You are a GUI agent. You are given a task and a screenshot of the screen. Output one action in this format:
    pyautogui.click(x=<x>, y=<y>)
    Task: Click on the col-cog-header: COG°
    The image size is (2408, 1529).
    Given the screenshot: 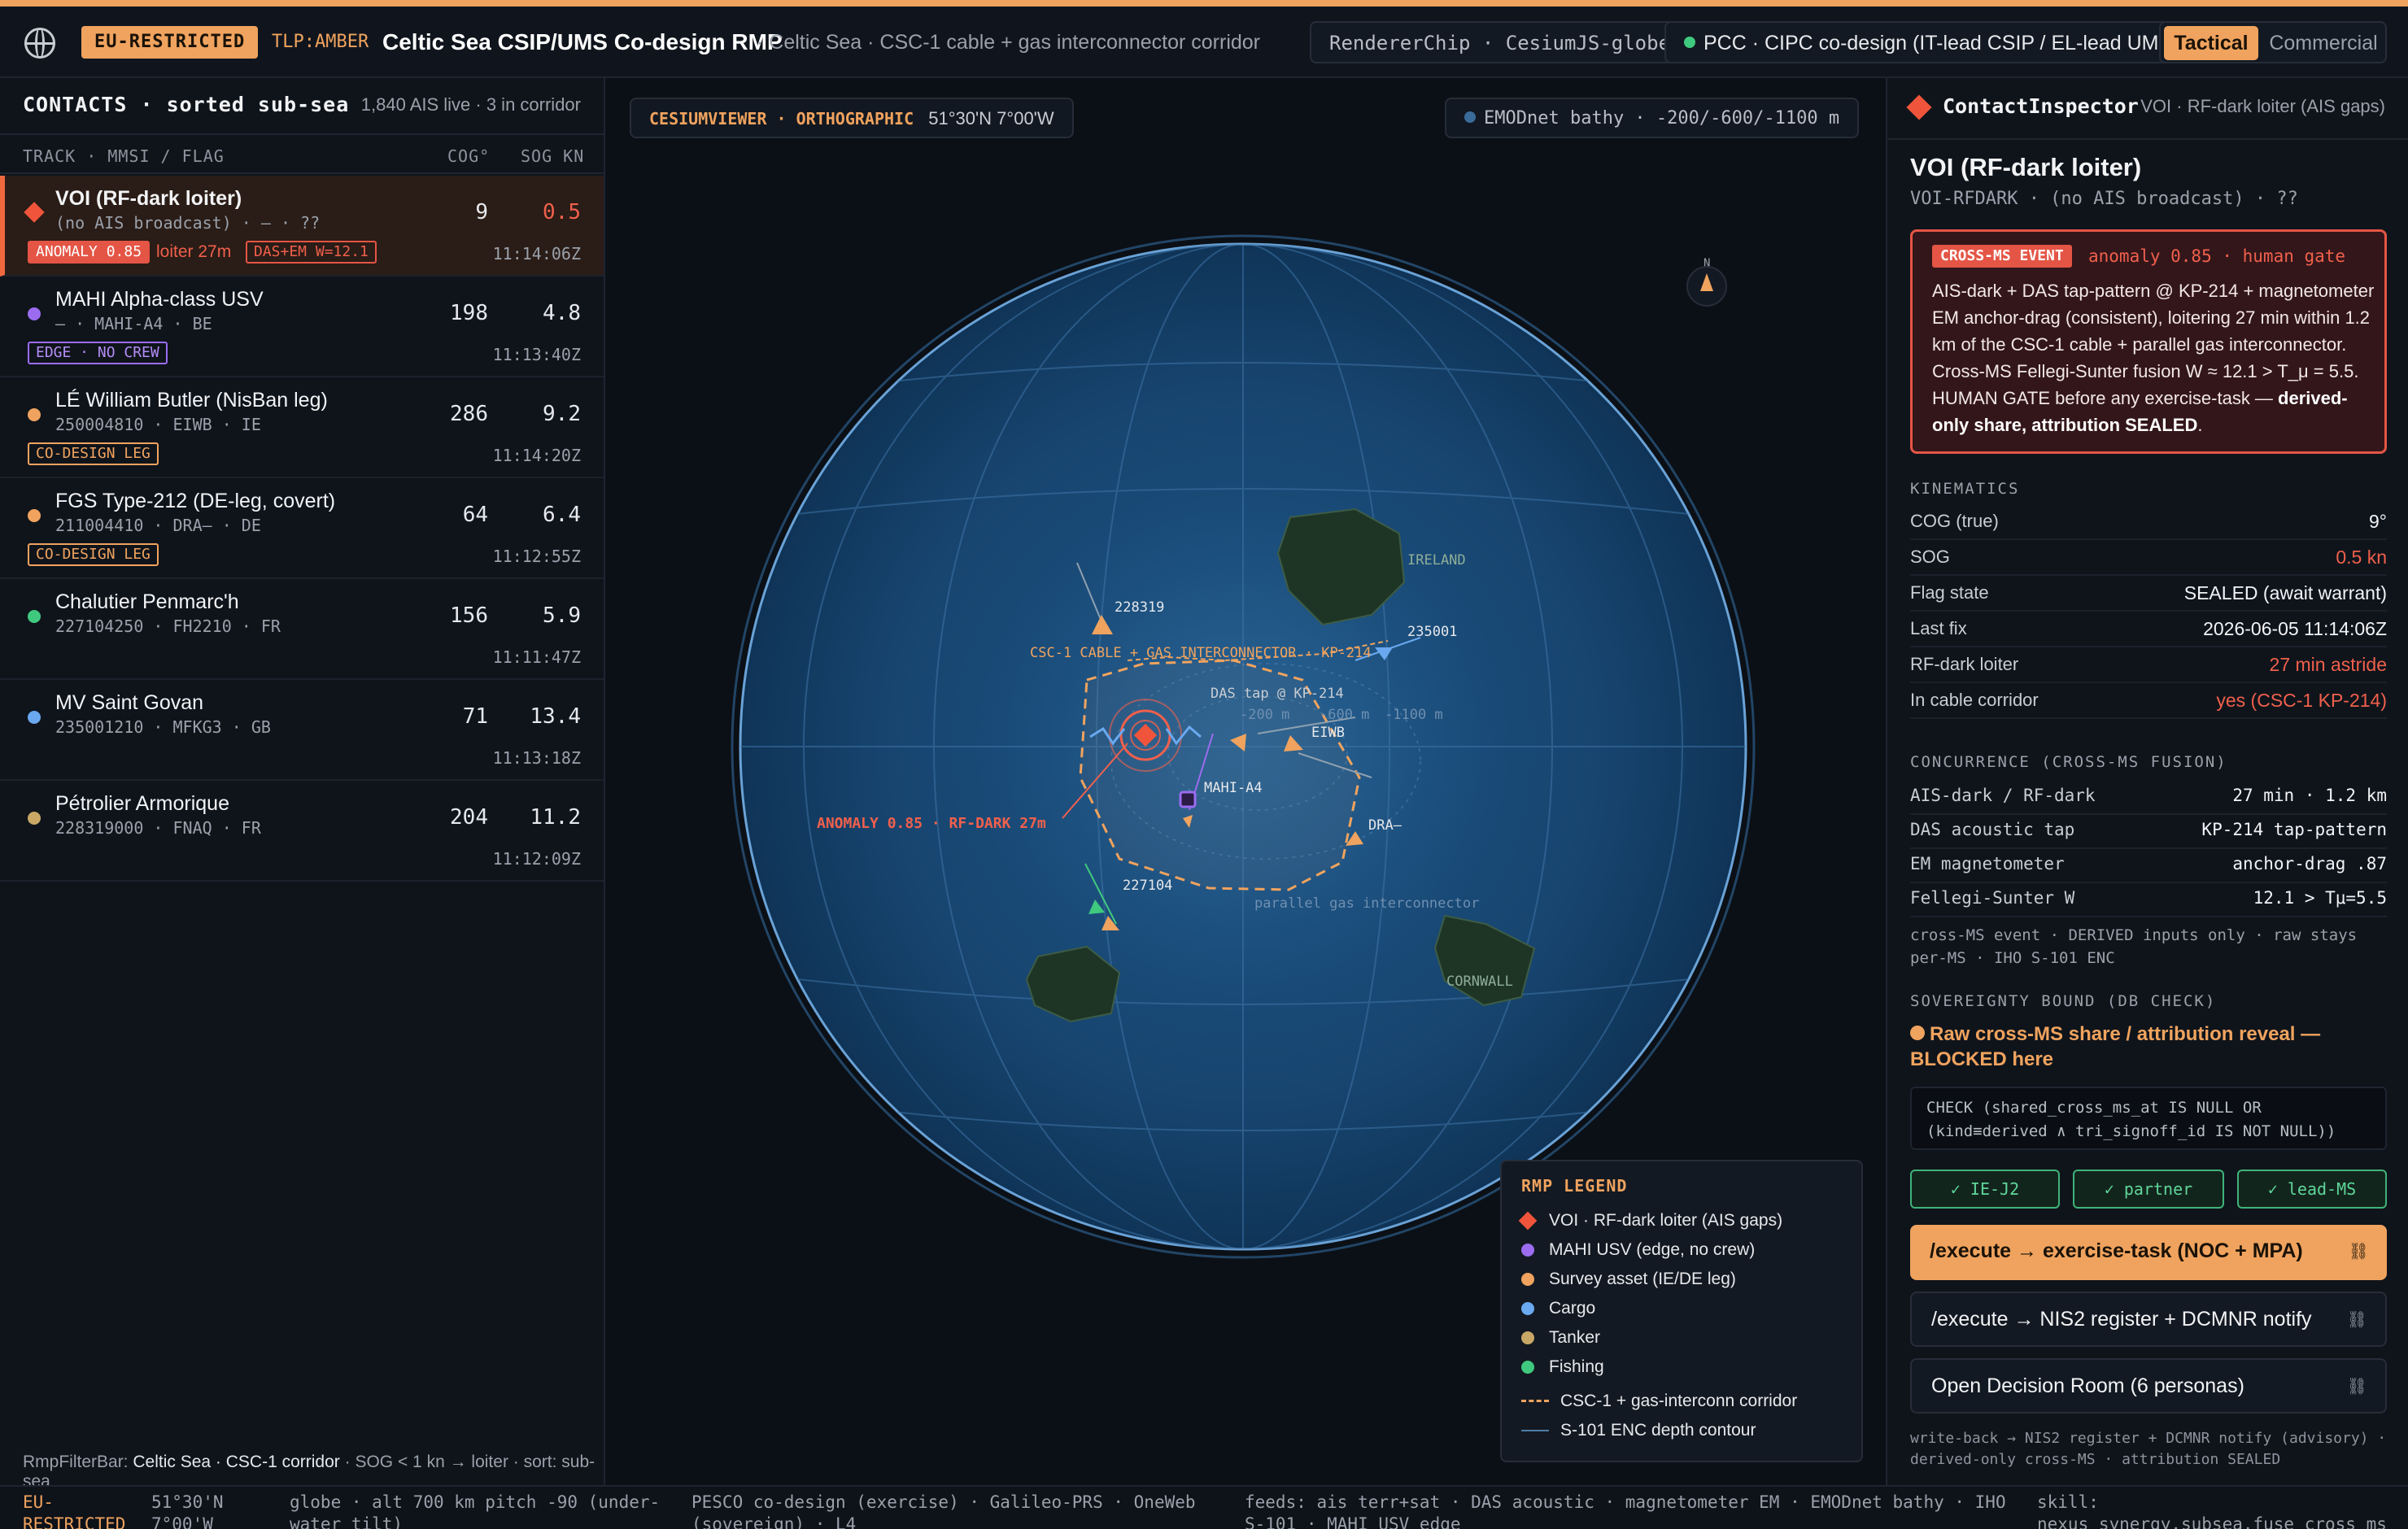 What is the action you would take?
    pyautogui.click(x=469, y=156)
    